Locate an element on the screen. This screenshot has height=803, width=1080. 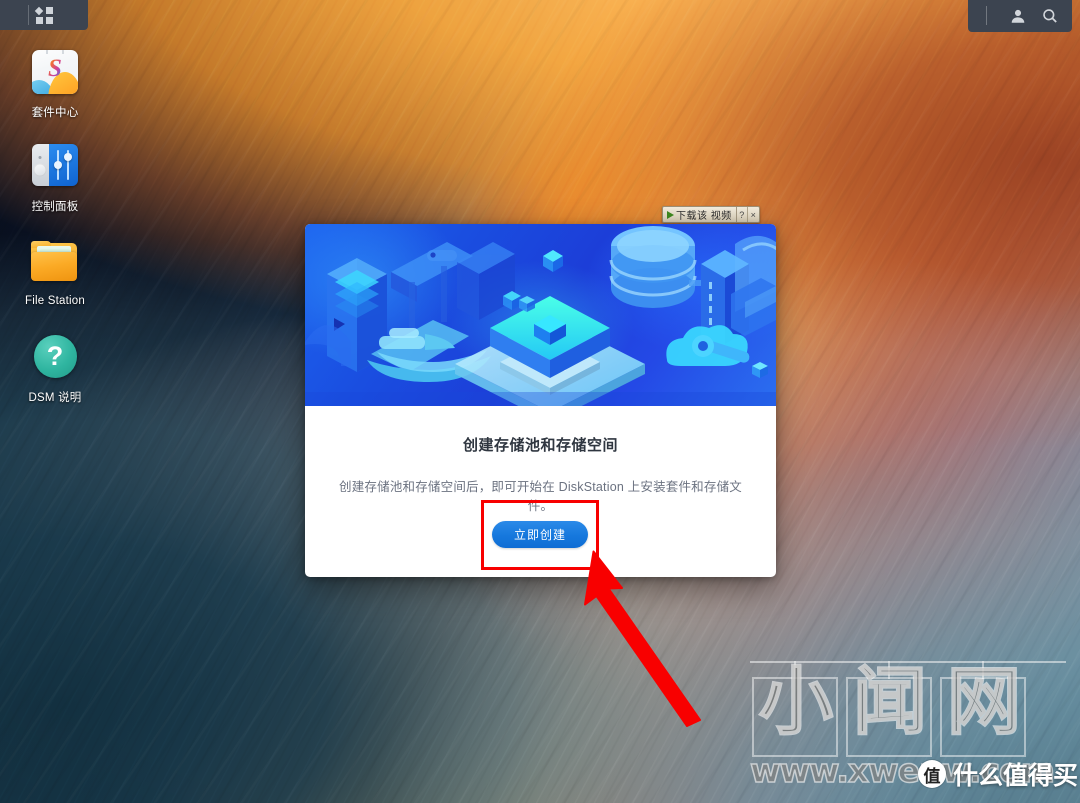
sidebar-item-control-panel: 控制面板 is located at coordinates (55, 177).